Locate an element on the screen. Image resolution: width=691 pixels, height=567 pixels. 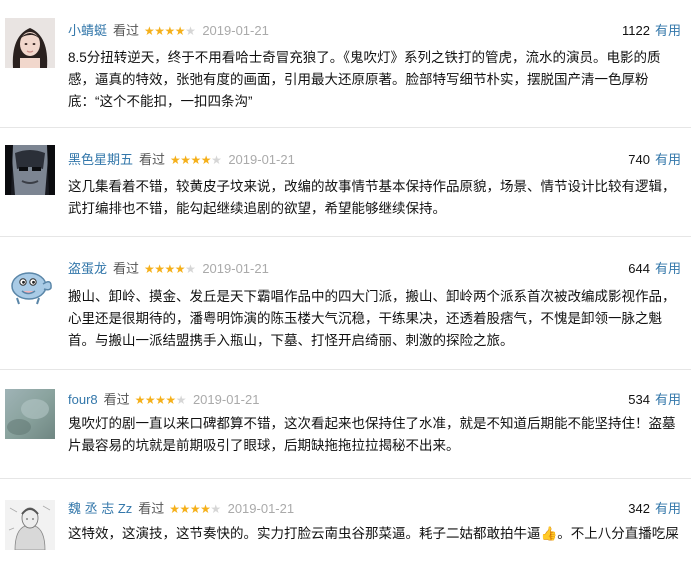
comment-meta: 黑色星期五 看过 ★★★★★ 2019-01-21 is located at coordinates (181, 160).